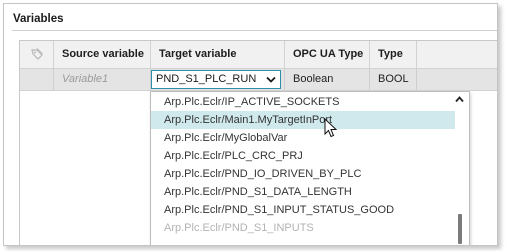 The width and height of the screenshot is (505, 251). I want to click on dropdown-item: Arp.Plc.Eclr/PLC_CRC_PRJ, so click(303, 156).